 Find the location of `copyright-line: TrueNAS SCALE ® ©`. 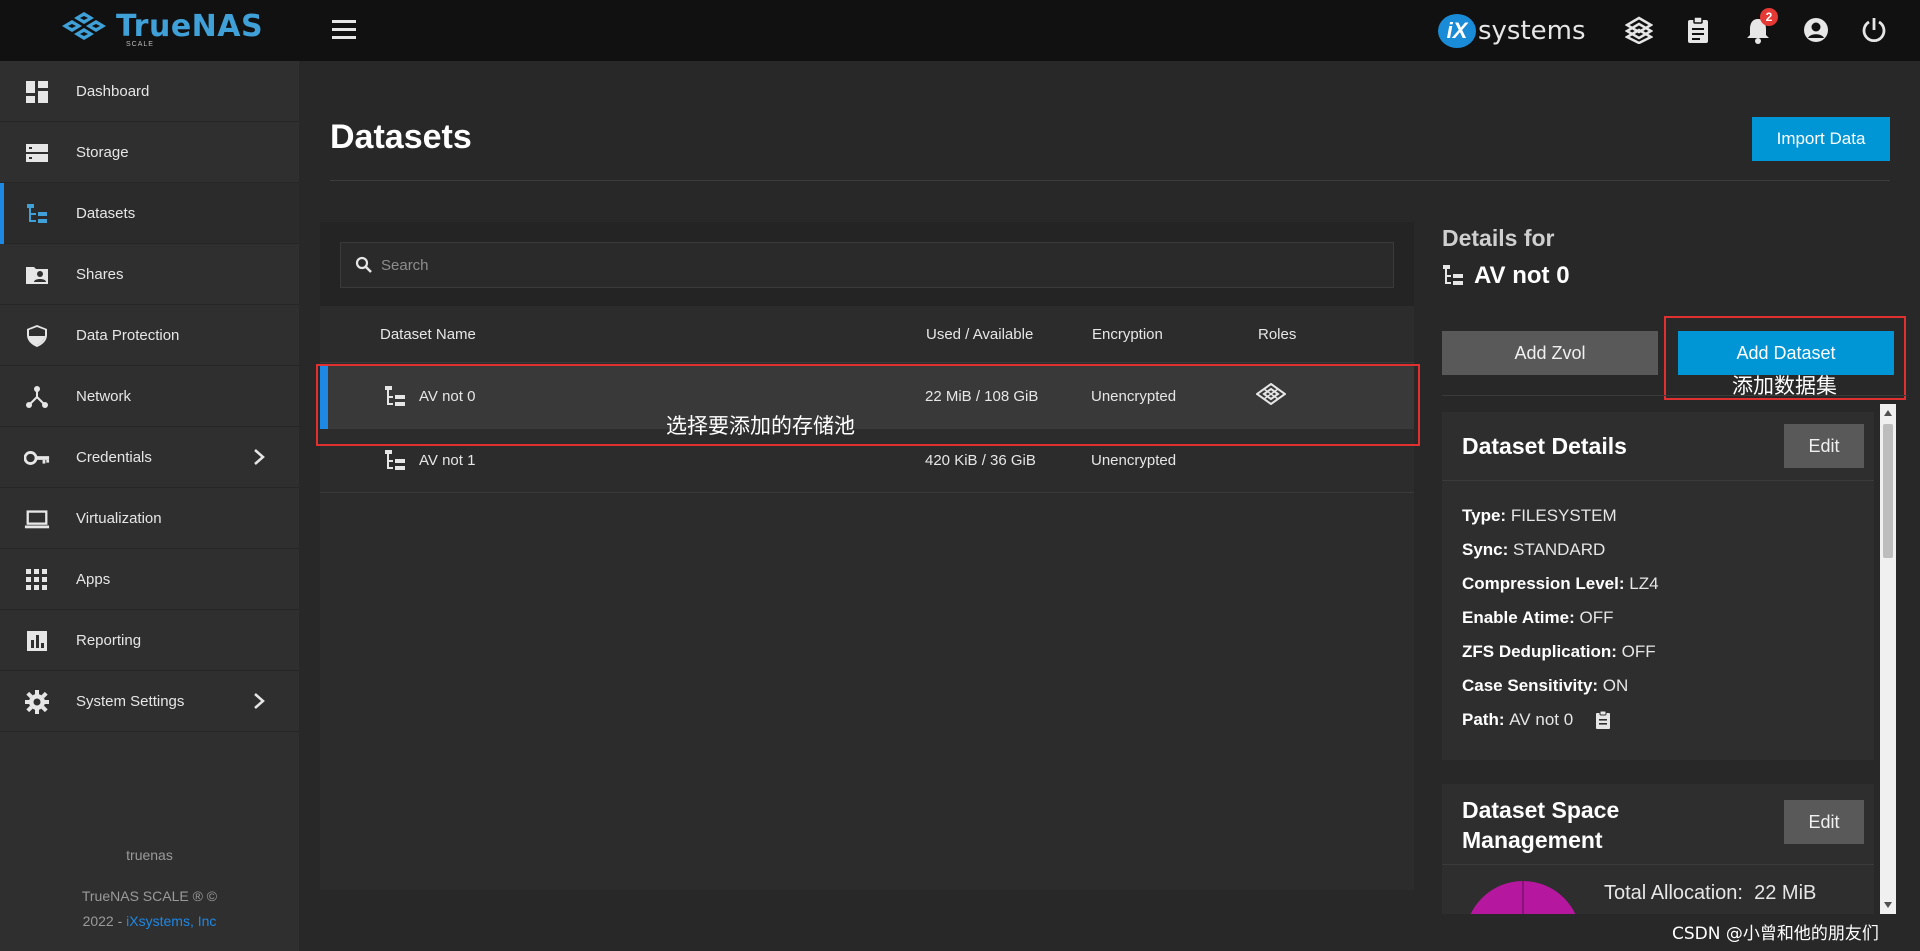

copyright-line: TrueNAS SCALE ® © is located at coordinates (149, 896).